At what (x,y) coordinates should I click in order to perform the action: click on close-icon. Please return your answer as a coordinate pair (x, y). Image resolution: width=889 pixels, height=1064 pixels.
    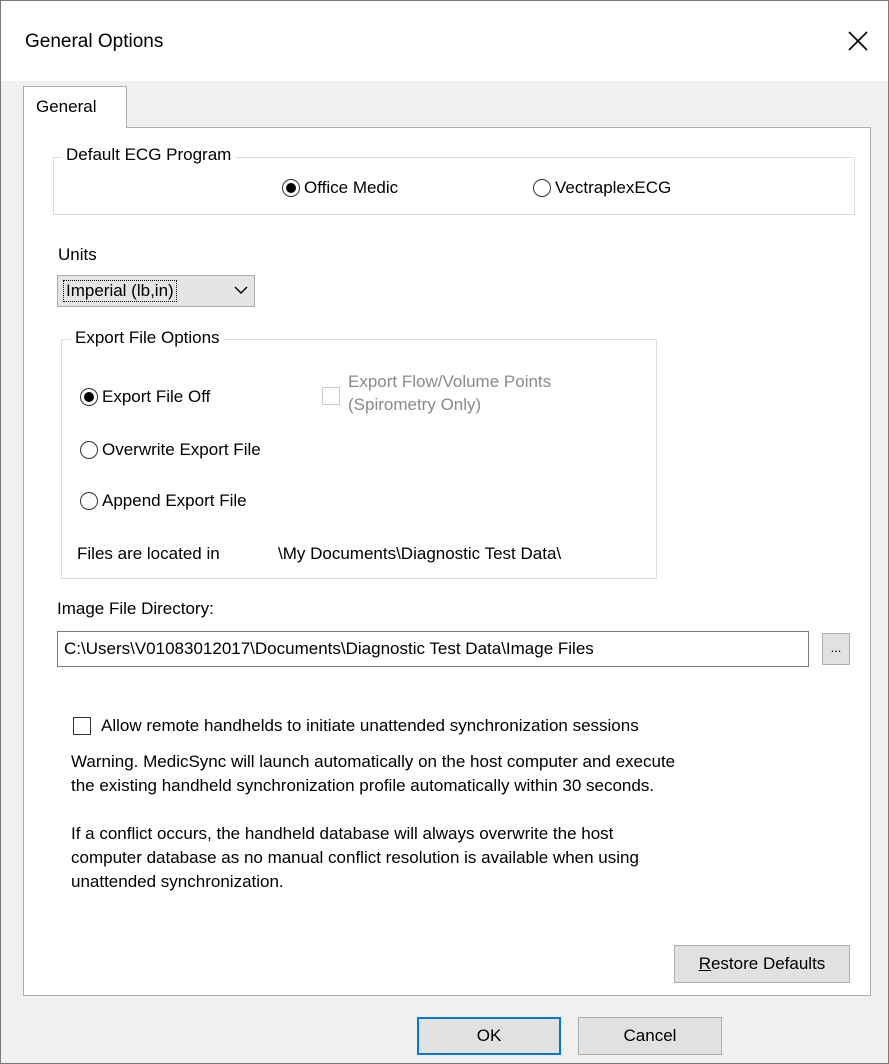
    Looking at the image, I should click on (858, 41).